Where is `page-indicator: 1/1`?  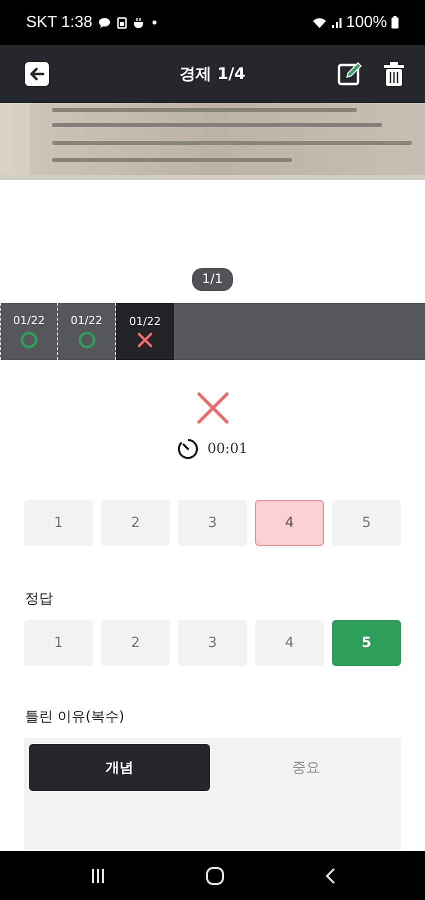 page-indicator: 1/1 is located at coordinates (212, 279).